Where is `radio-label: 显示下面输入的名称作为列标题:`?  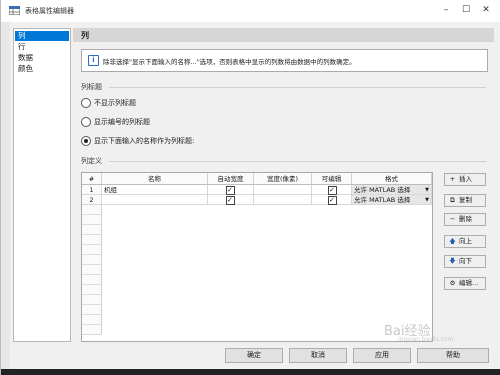 radio-label: 显示下面输入的名称作为列标题: is located at coordinates (144, 141).